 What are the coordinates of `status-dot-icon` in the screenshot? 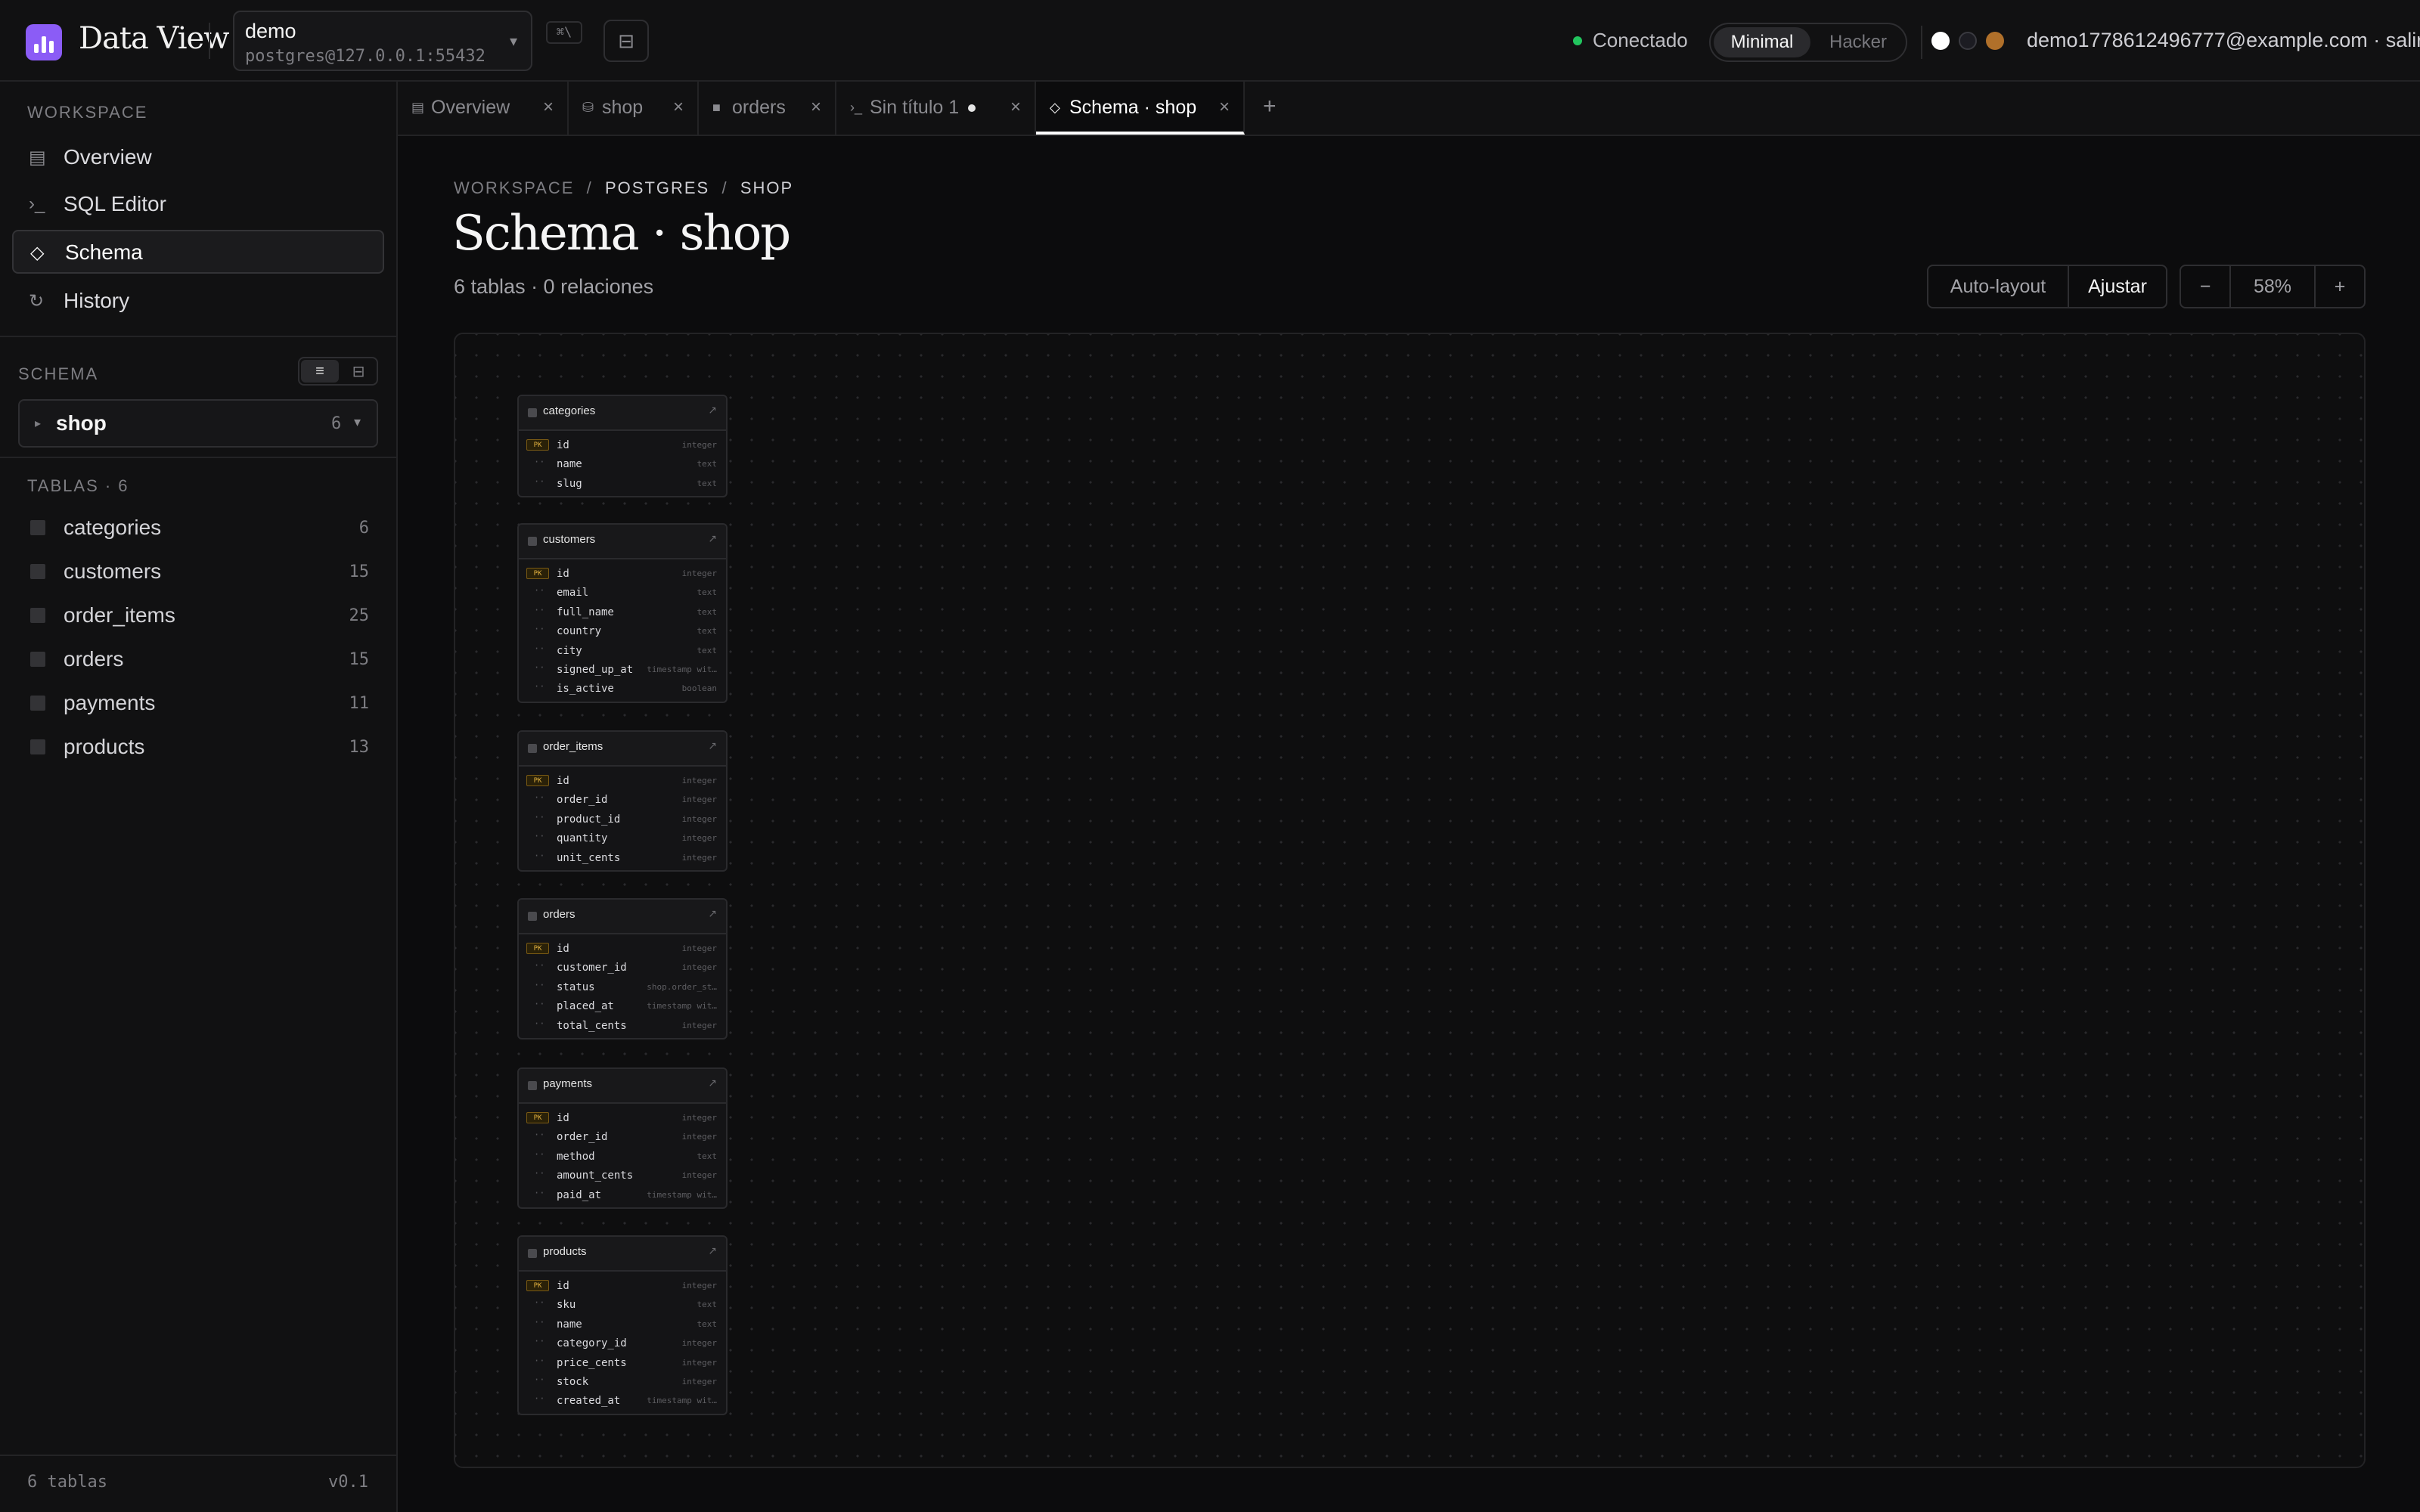 It's located at (1577, 40).